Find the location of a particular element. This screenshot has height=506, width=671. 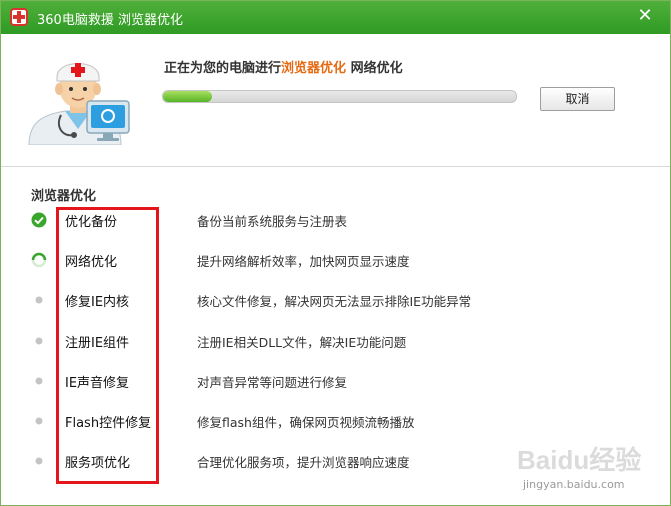

status-suffix: 网络优化 is located at coordinates (376, 68).